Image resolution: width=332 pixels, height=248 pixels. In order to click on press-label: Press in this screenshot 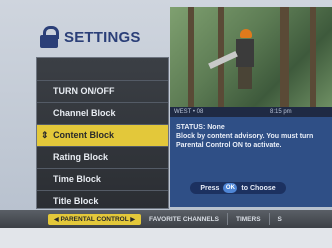, I will do `click(210, 188)`.